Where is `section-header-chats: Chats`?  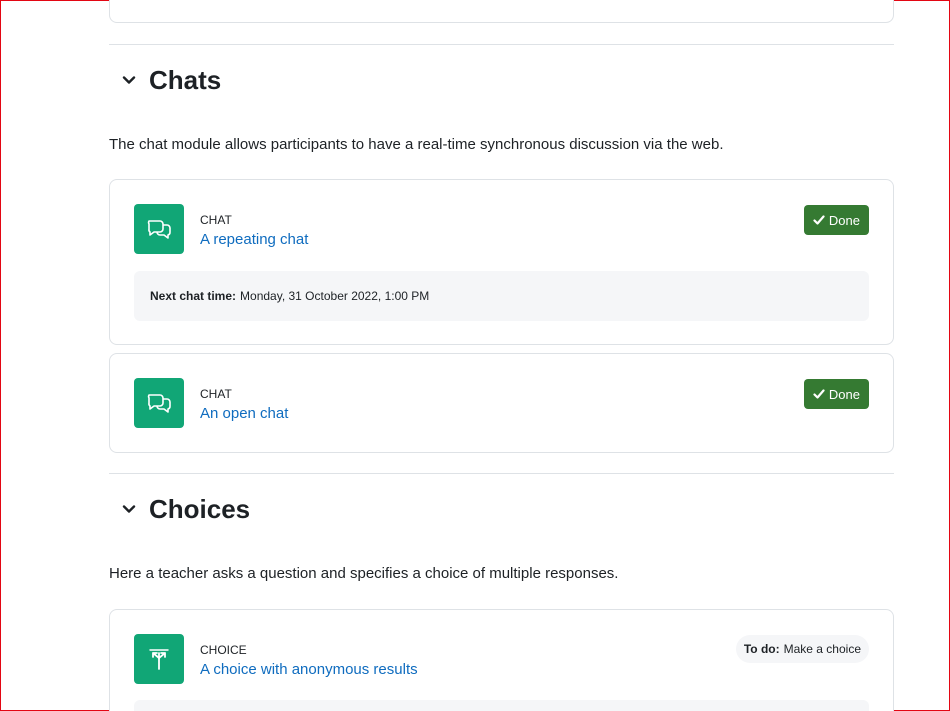 section-header-chats: Chats is located at coordinates (165, 80).